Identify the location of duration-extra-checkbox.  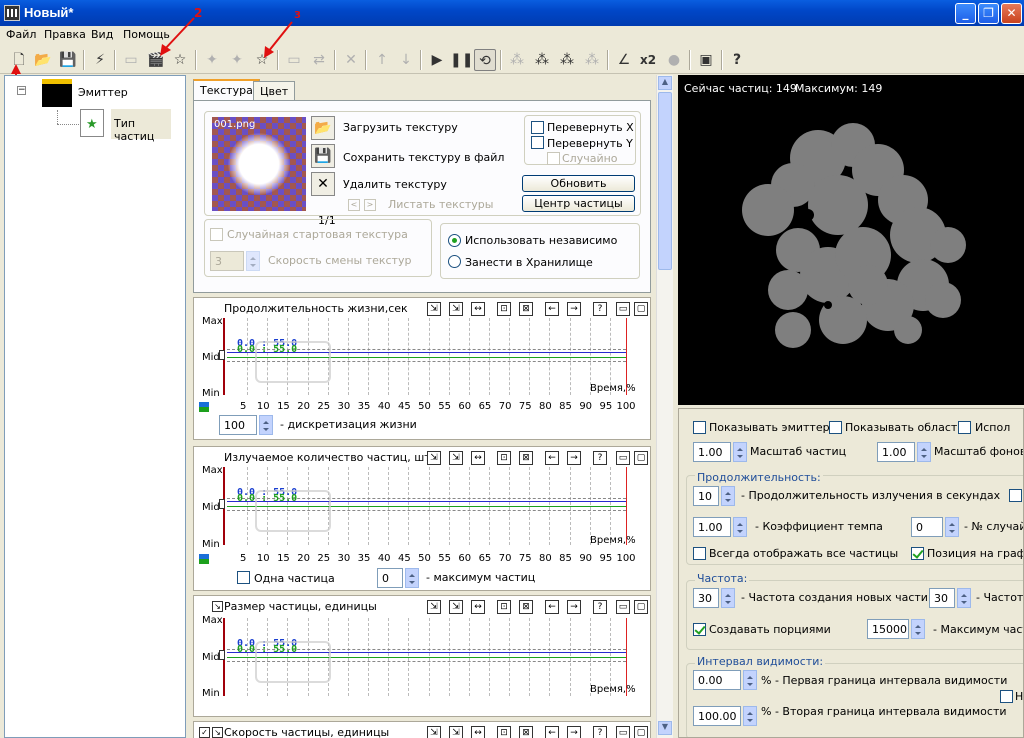
(1015, 495).